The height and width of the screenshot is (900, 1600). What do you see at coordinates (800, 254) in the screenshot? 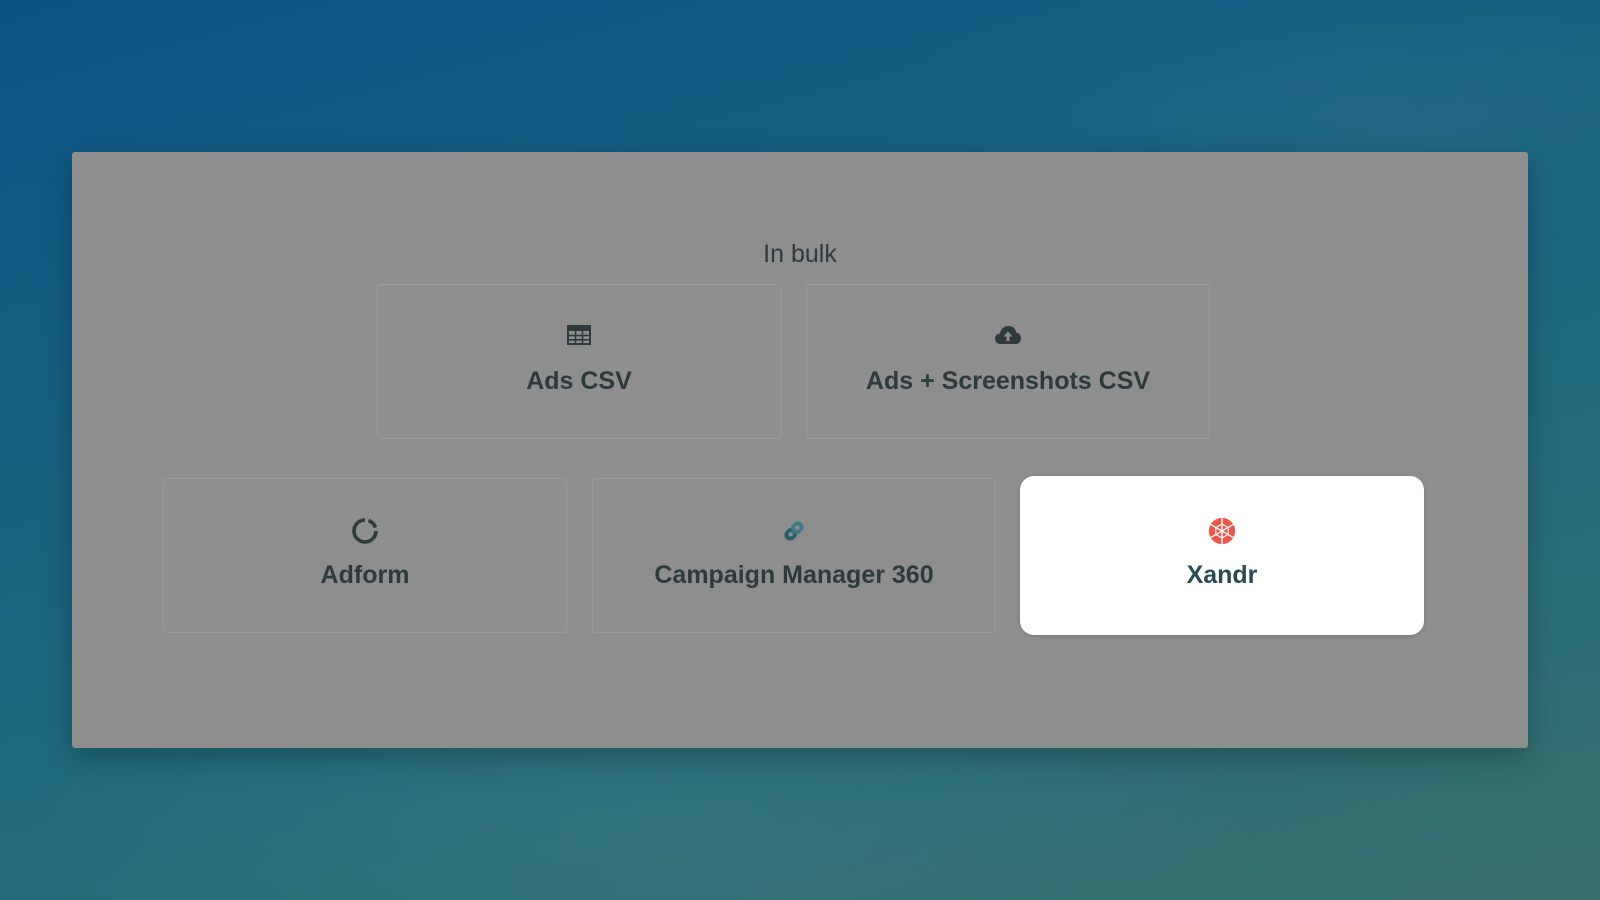
I see `section-title: In bulk` at bounding box center [800, 254].